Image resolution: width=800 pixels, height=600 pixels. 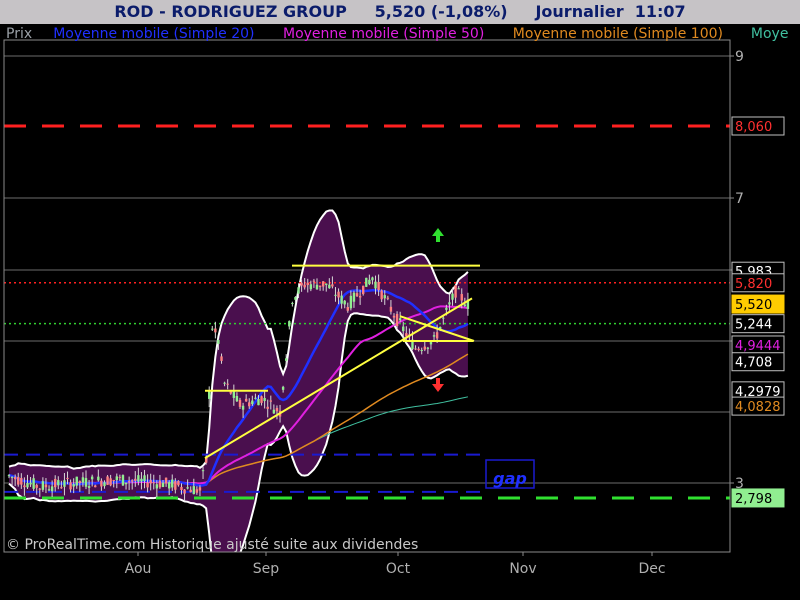 What do you see at coordinates (758, 126) in the screenshot?
I see `price-tag: 8,060` at bounding box center [758, 126].